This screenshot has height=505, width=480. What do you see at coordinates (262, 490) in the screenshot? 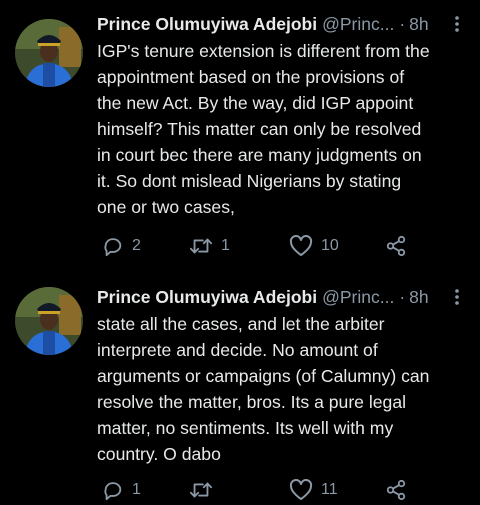
I see `action-bar: 1 11` at bounding box center [262, 490].